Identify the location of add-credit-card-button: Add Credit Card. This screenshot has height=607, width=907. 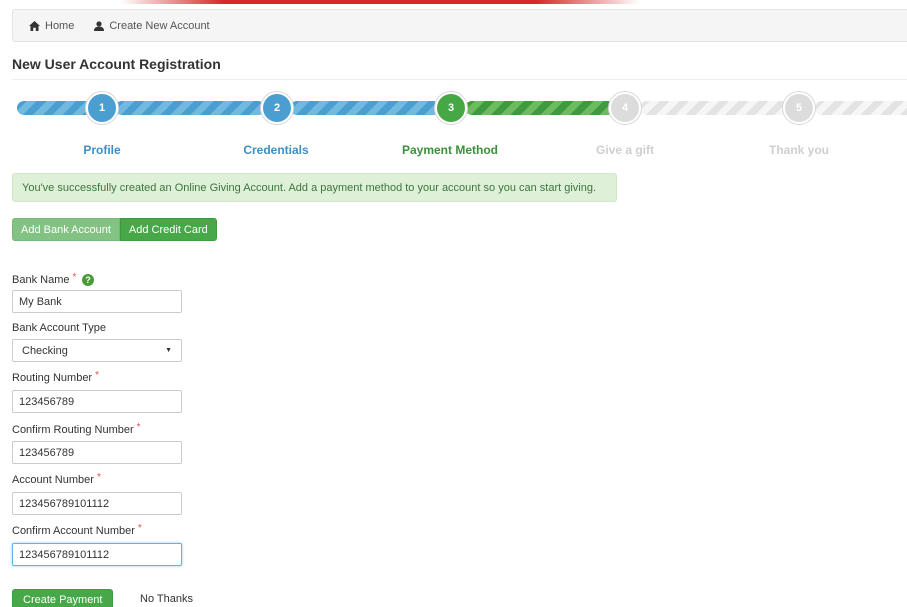
(168, 229).